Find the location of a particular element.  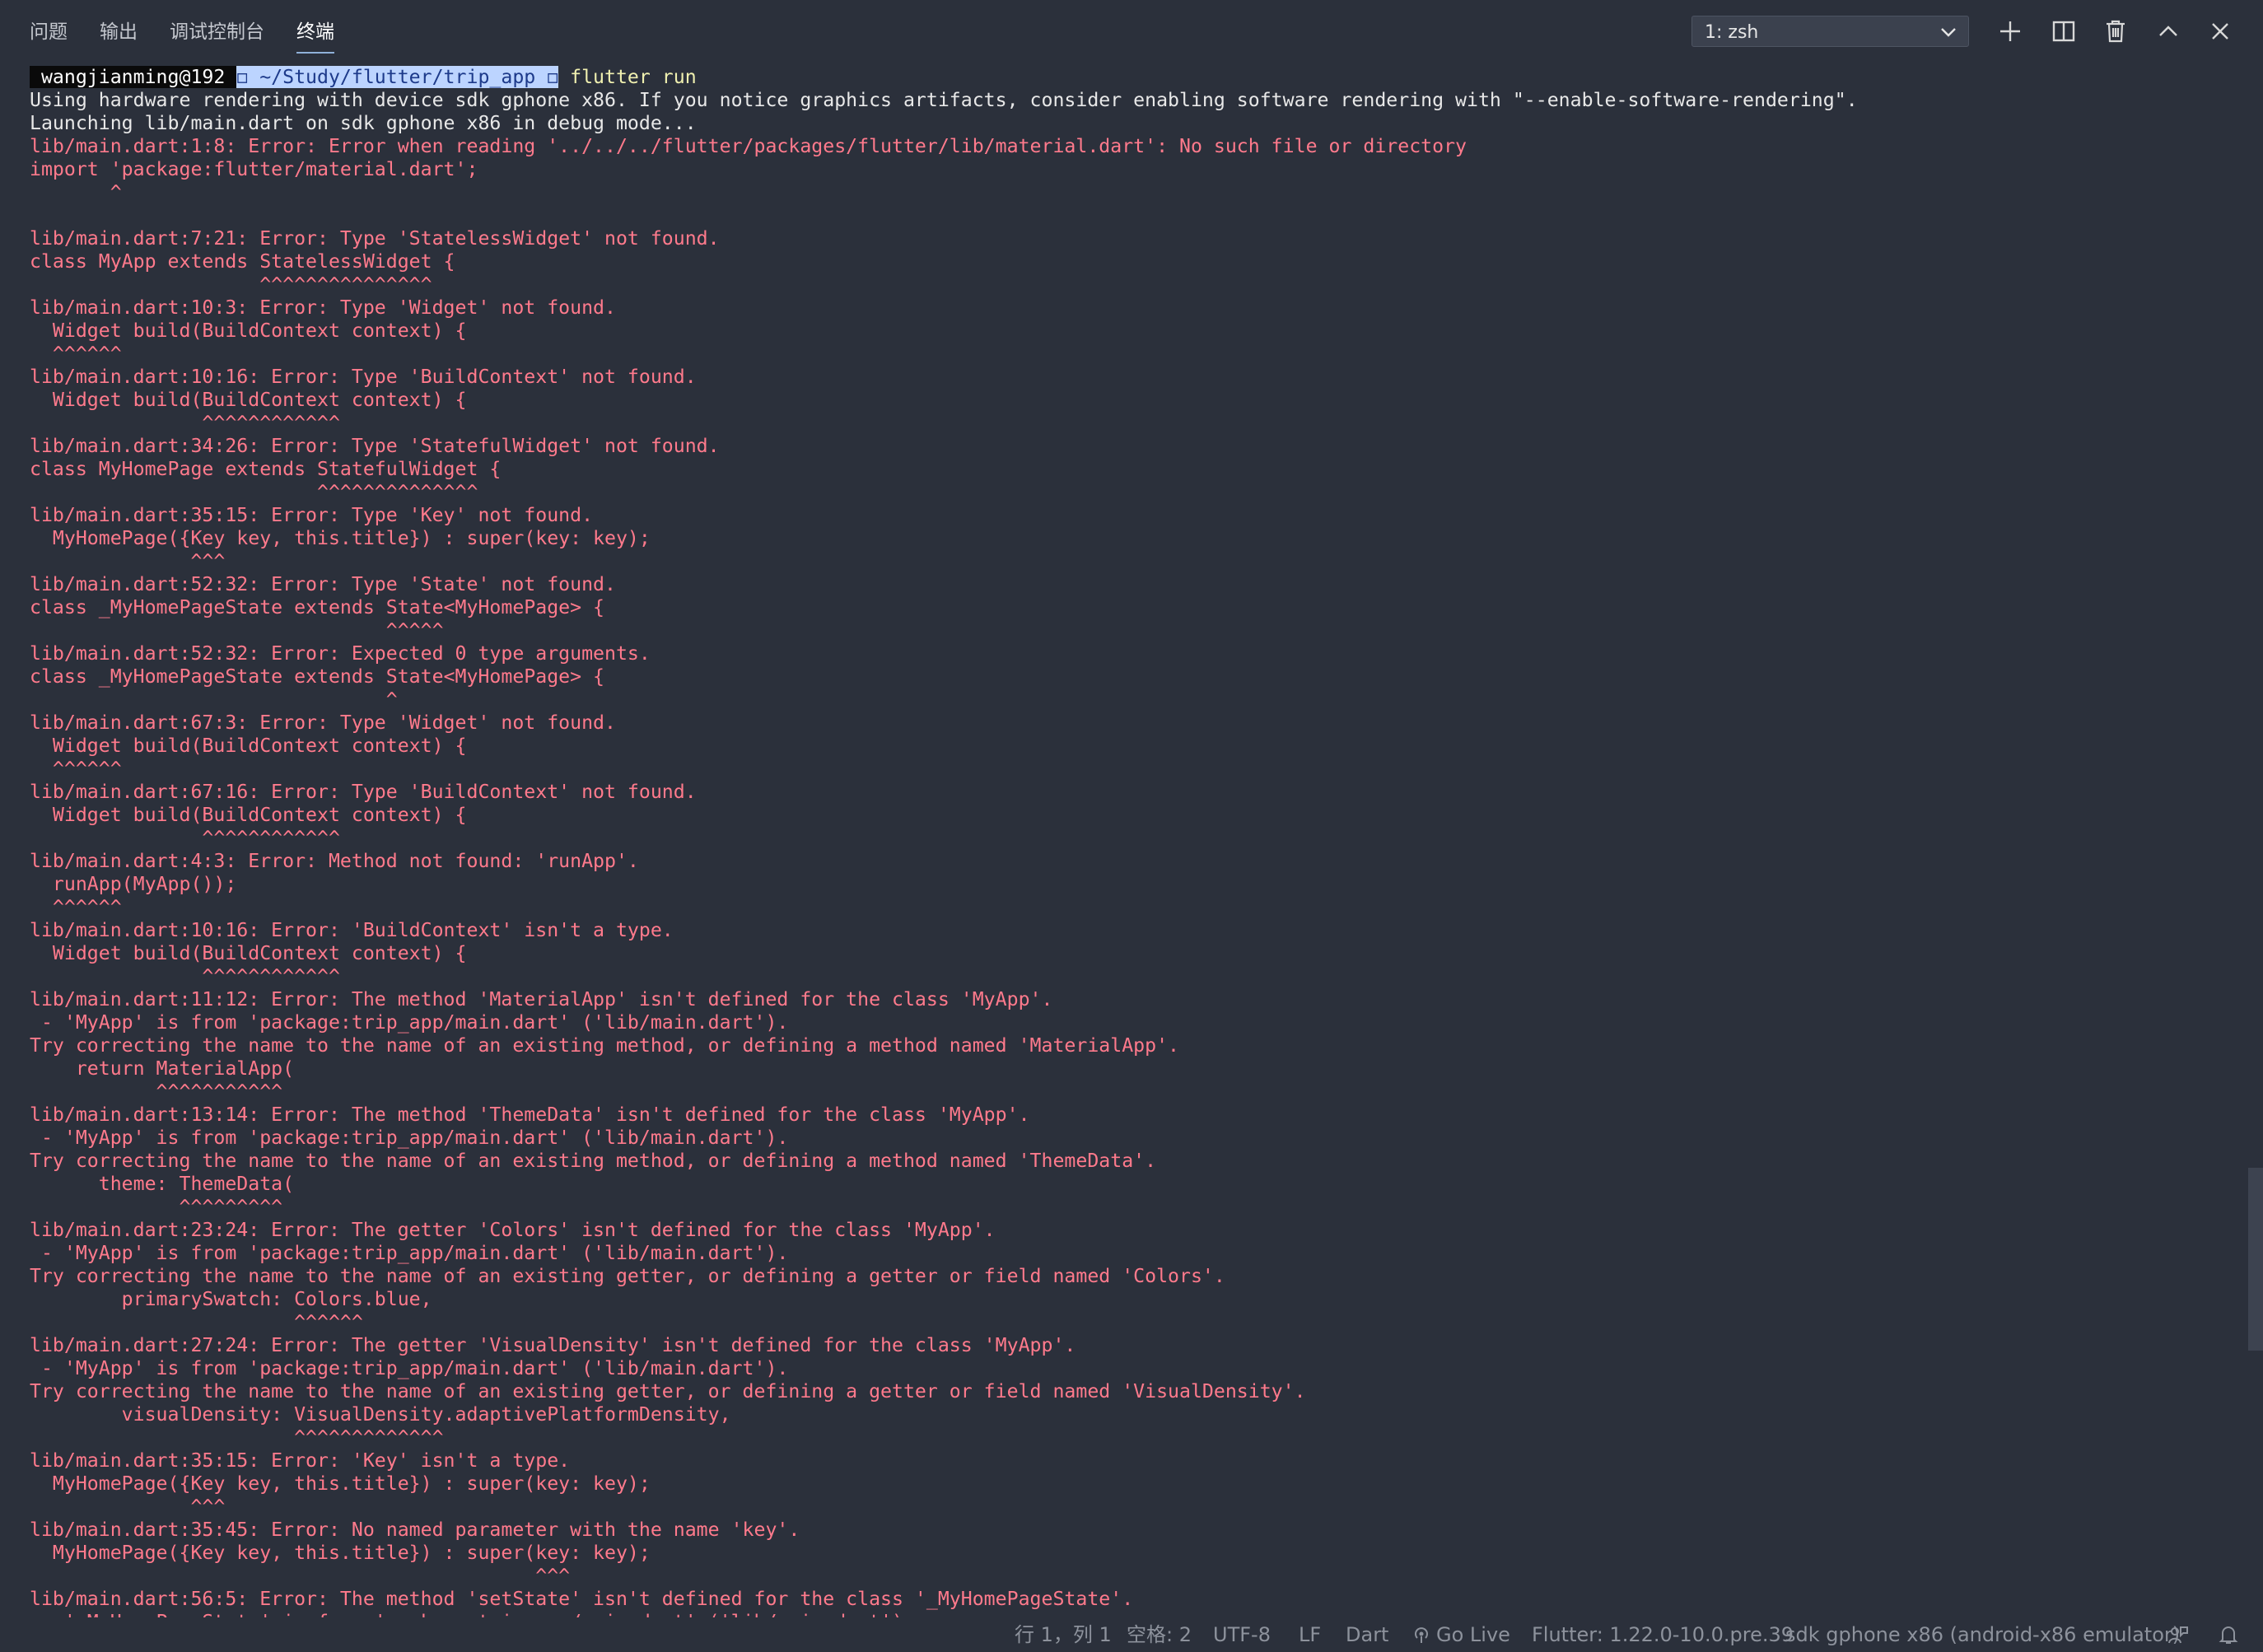

terminal-line: ^^^^^^^^^ is located at coordinates (156, 1207).